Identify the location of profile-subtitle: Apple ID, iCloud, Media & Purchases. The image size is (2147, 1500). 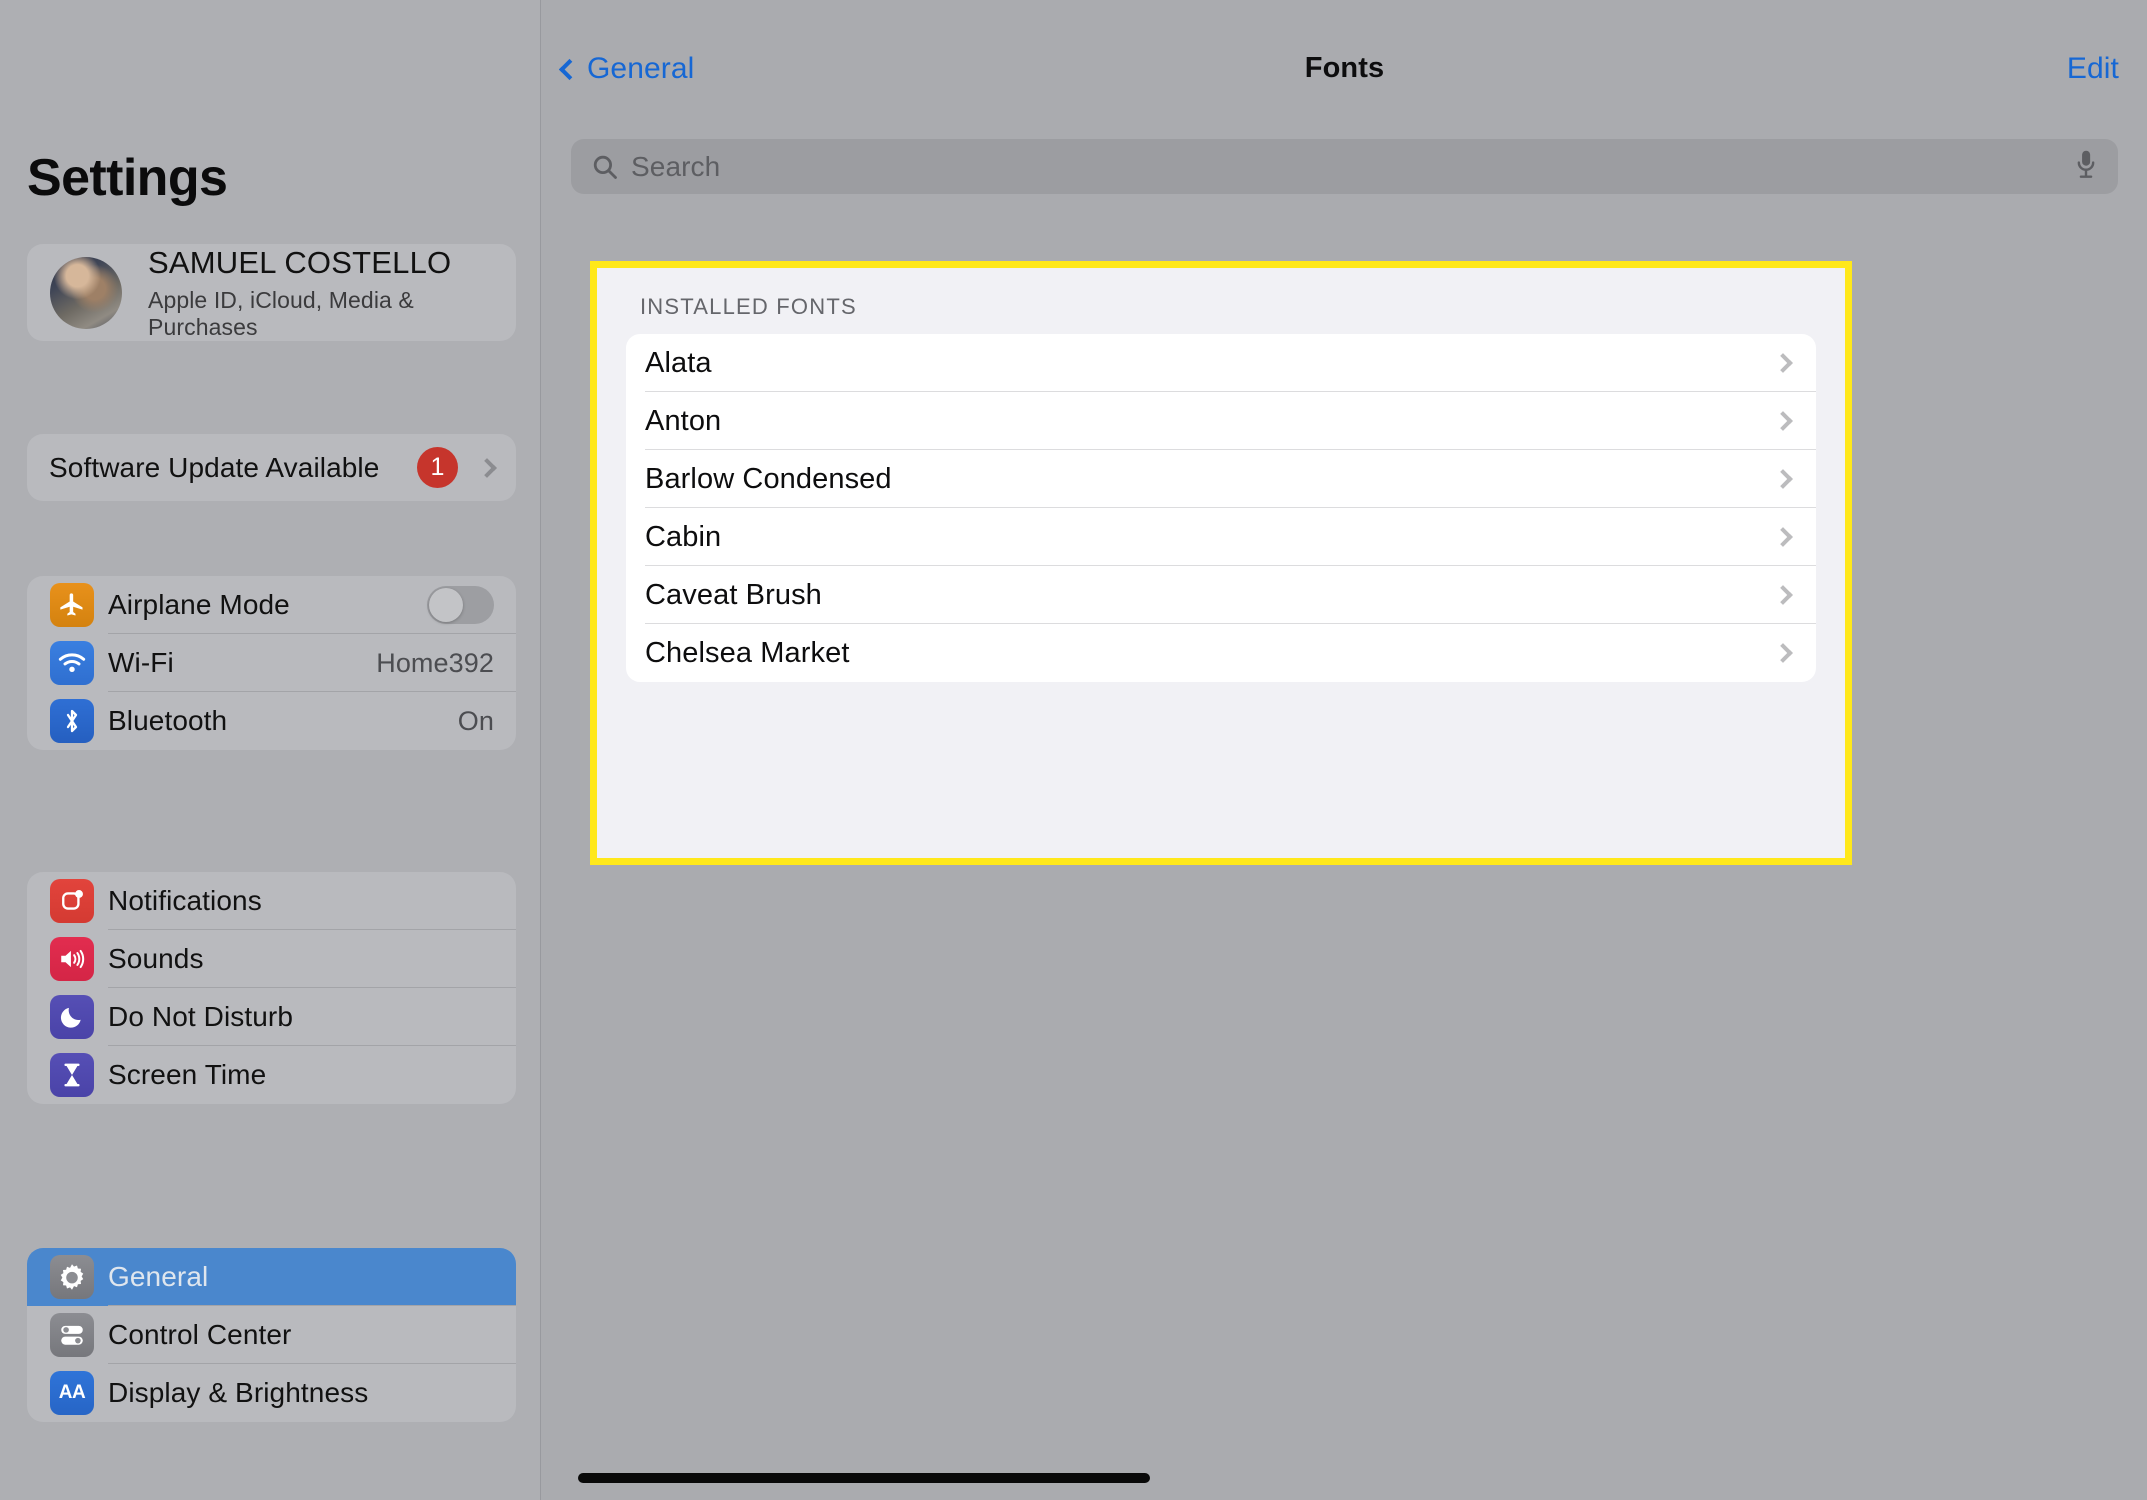
(281, 313).